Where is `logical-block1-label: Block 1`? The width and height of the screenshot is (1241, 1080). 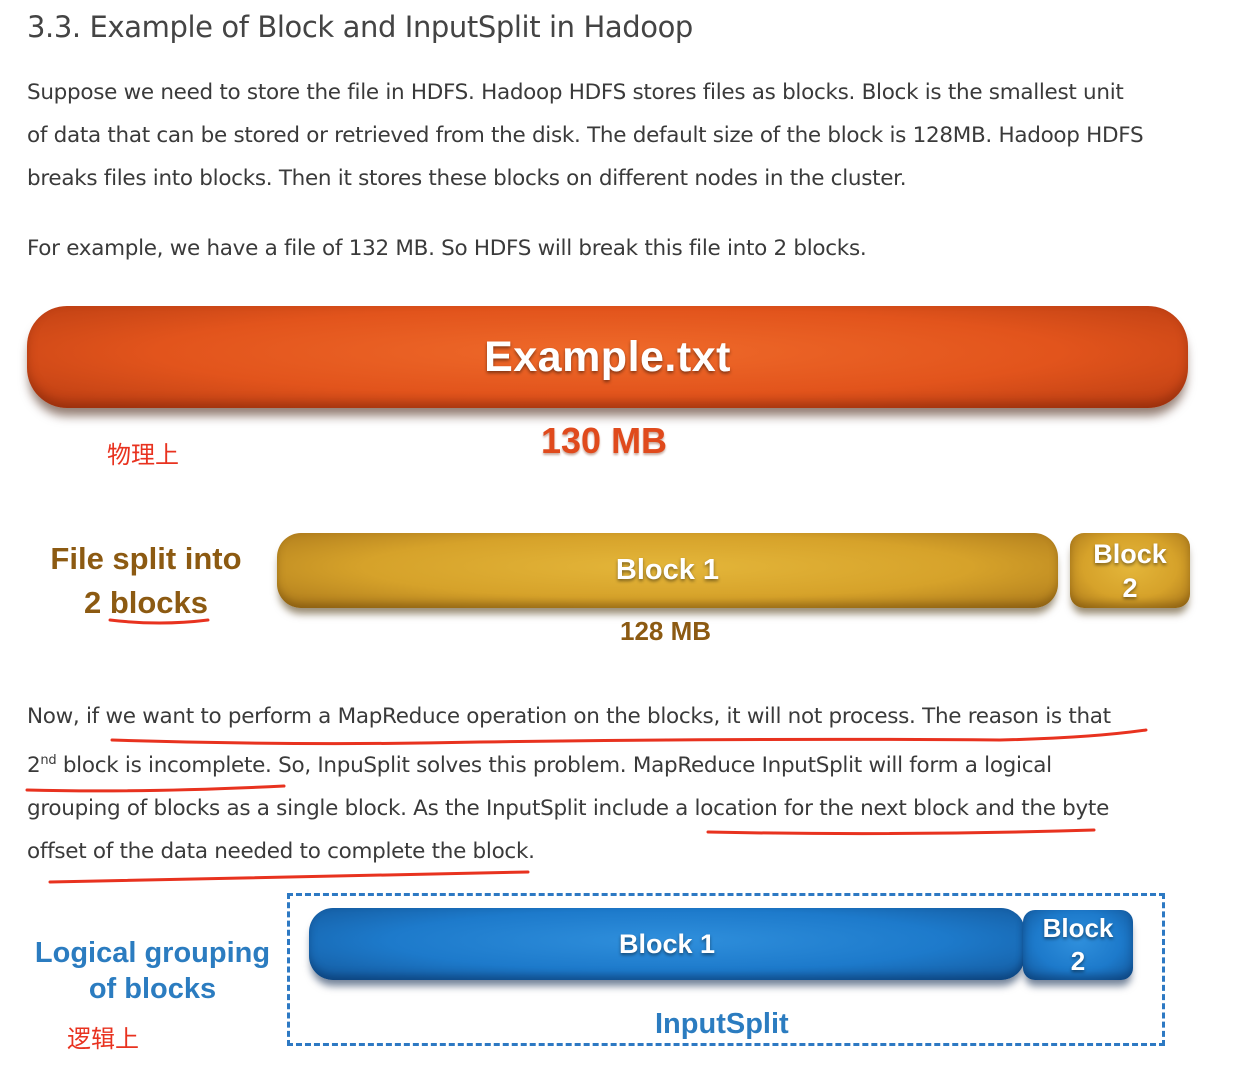
logical-block1-label: Block 1 is located at coordinates (667, 943).